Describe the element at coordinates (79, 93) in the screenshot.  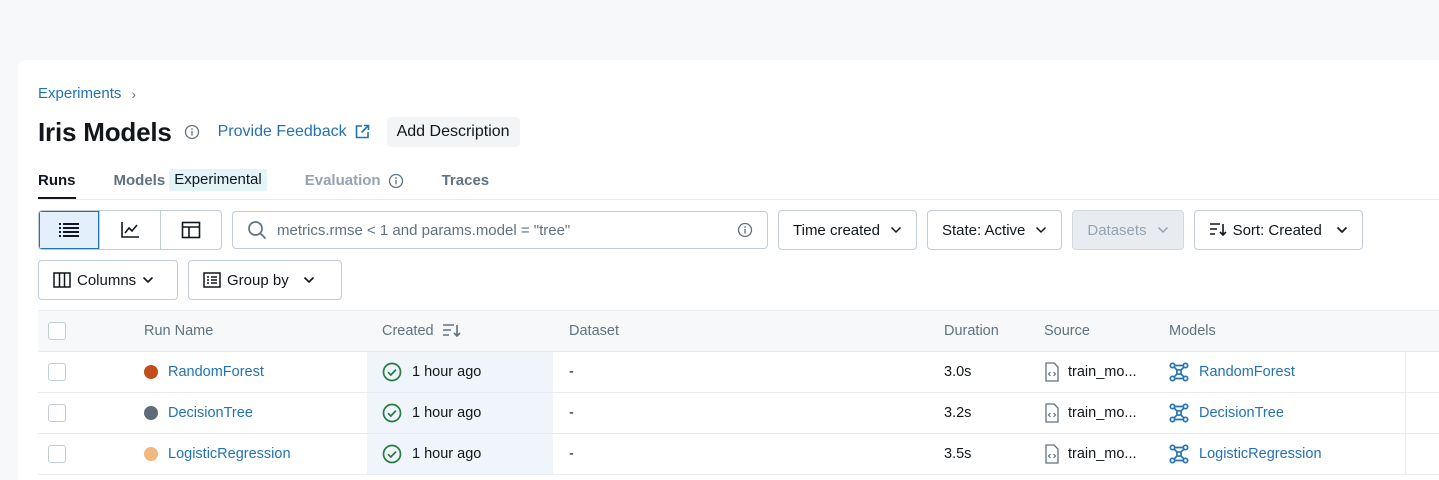
I see `breadcrumb-experiments-link: Experiments` at that location.